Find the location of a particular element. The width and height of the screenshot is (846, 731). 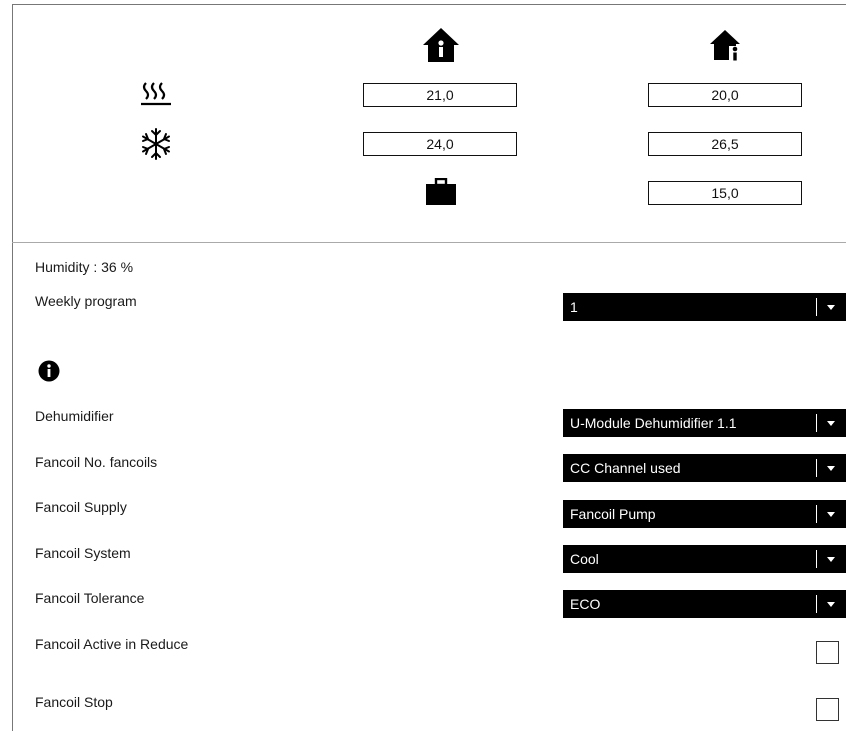

home-person-icon is located at coordinates (725, 45).